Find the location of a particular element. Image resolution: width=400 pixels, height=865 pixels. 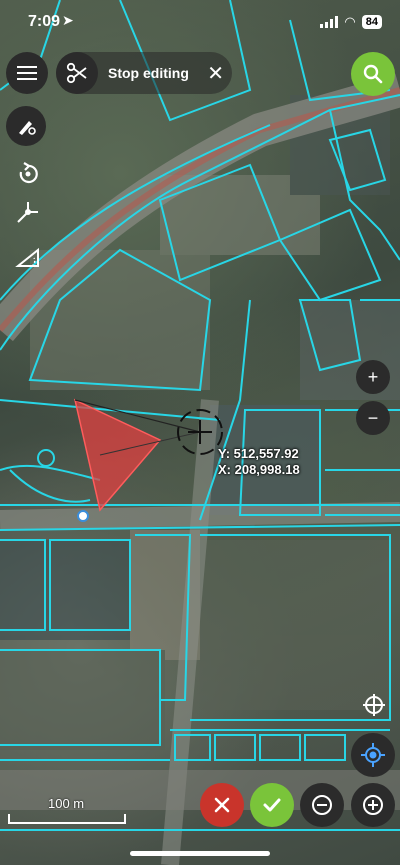

scale-bar: 100 m is located at coordinates (67, 814).